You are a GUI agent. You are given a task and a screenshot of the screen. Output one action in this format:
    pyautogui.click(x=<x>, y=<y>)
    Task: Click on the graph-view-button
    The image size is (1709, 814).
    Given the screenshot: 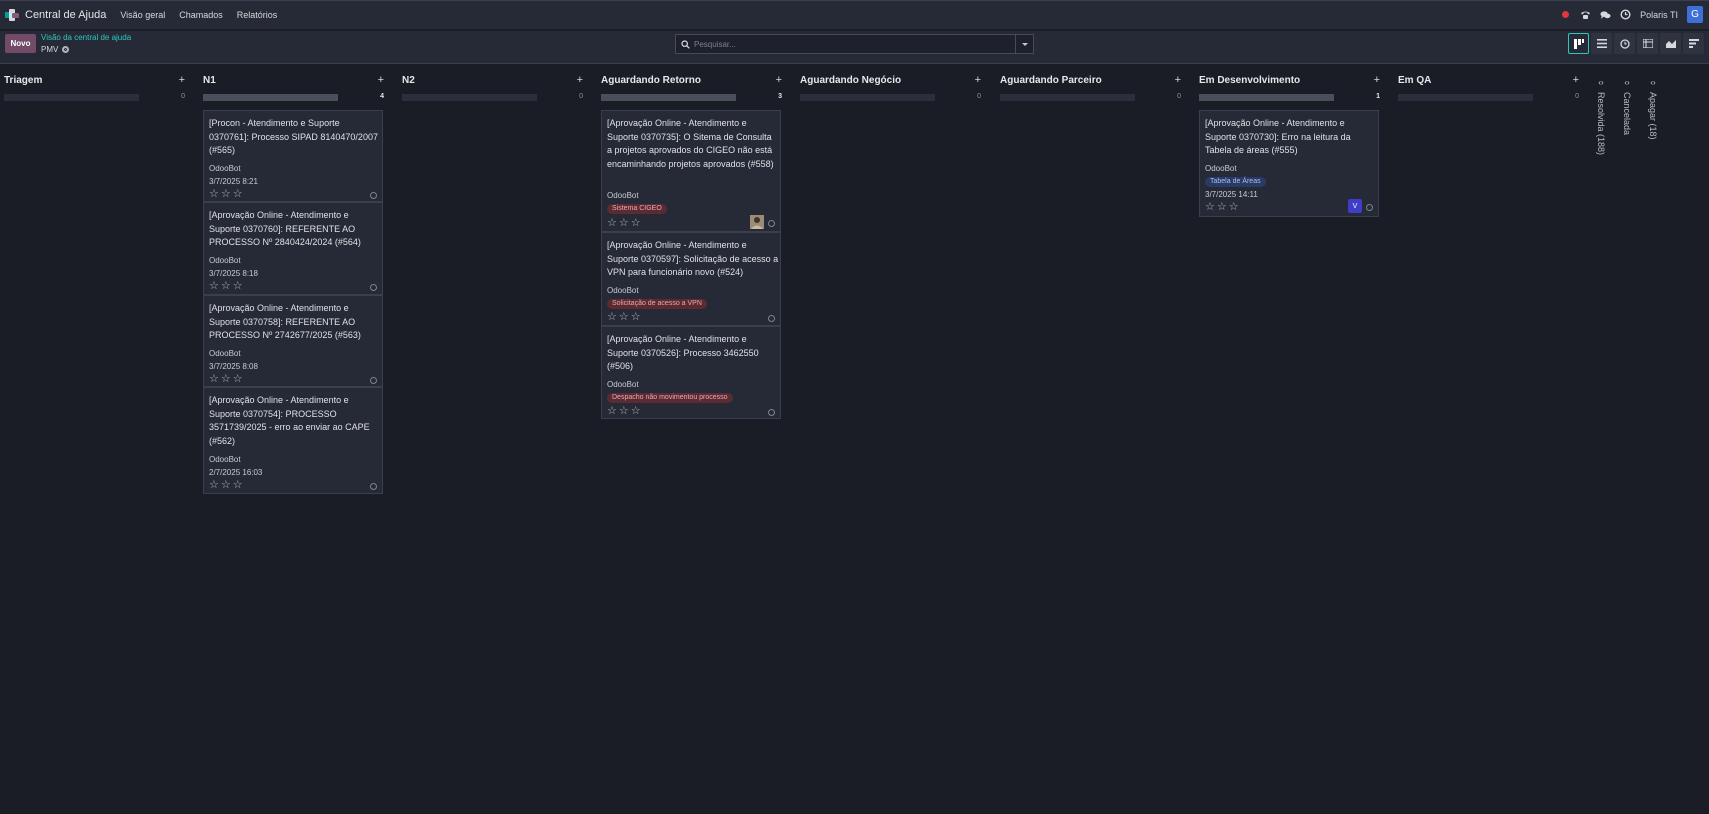 What is the action you would take?
    pyautogui.click(x=1670, y=43)
    